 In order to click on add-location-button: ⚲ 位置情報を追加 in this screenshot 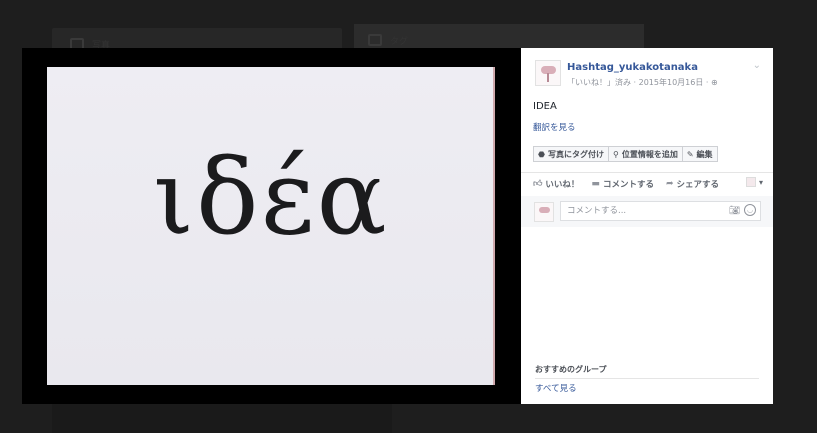, I will do `click(645, 154)`.